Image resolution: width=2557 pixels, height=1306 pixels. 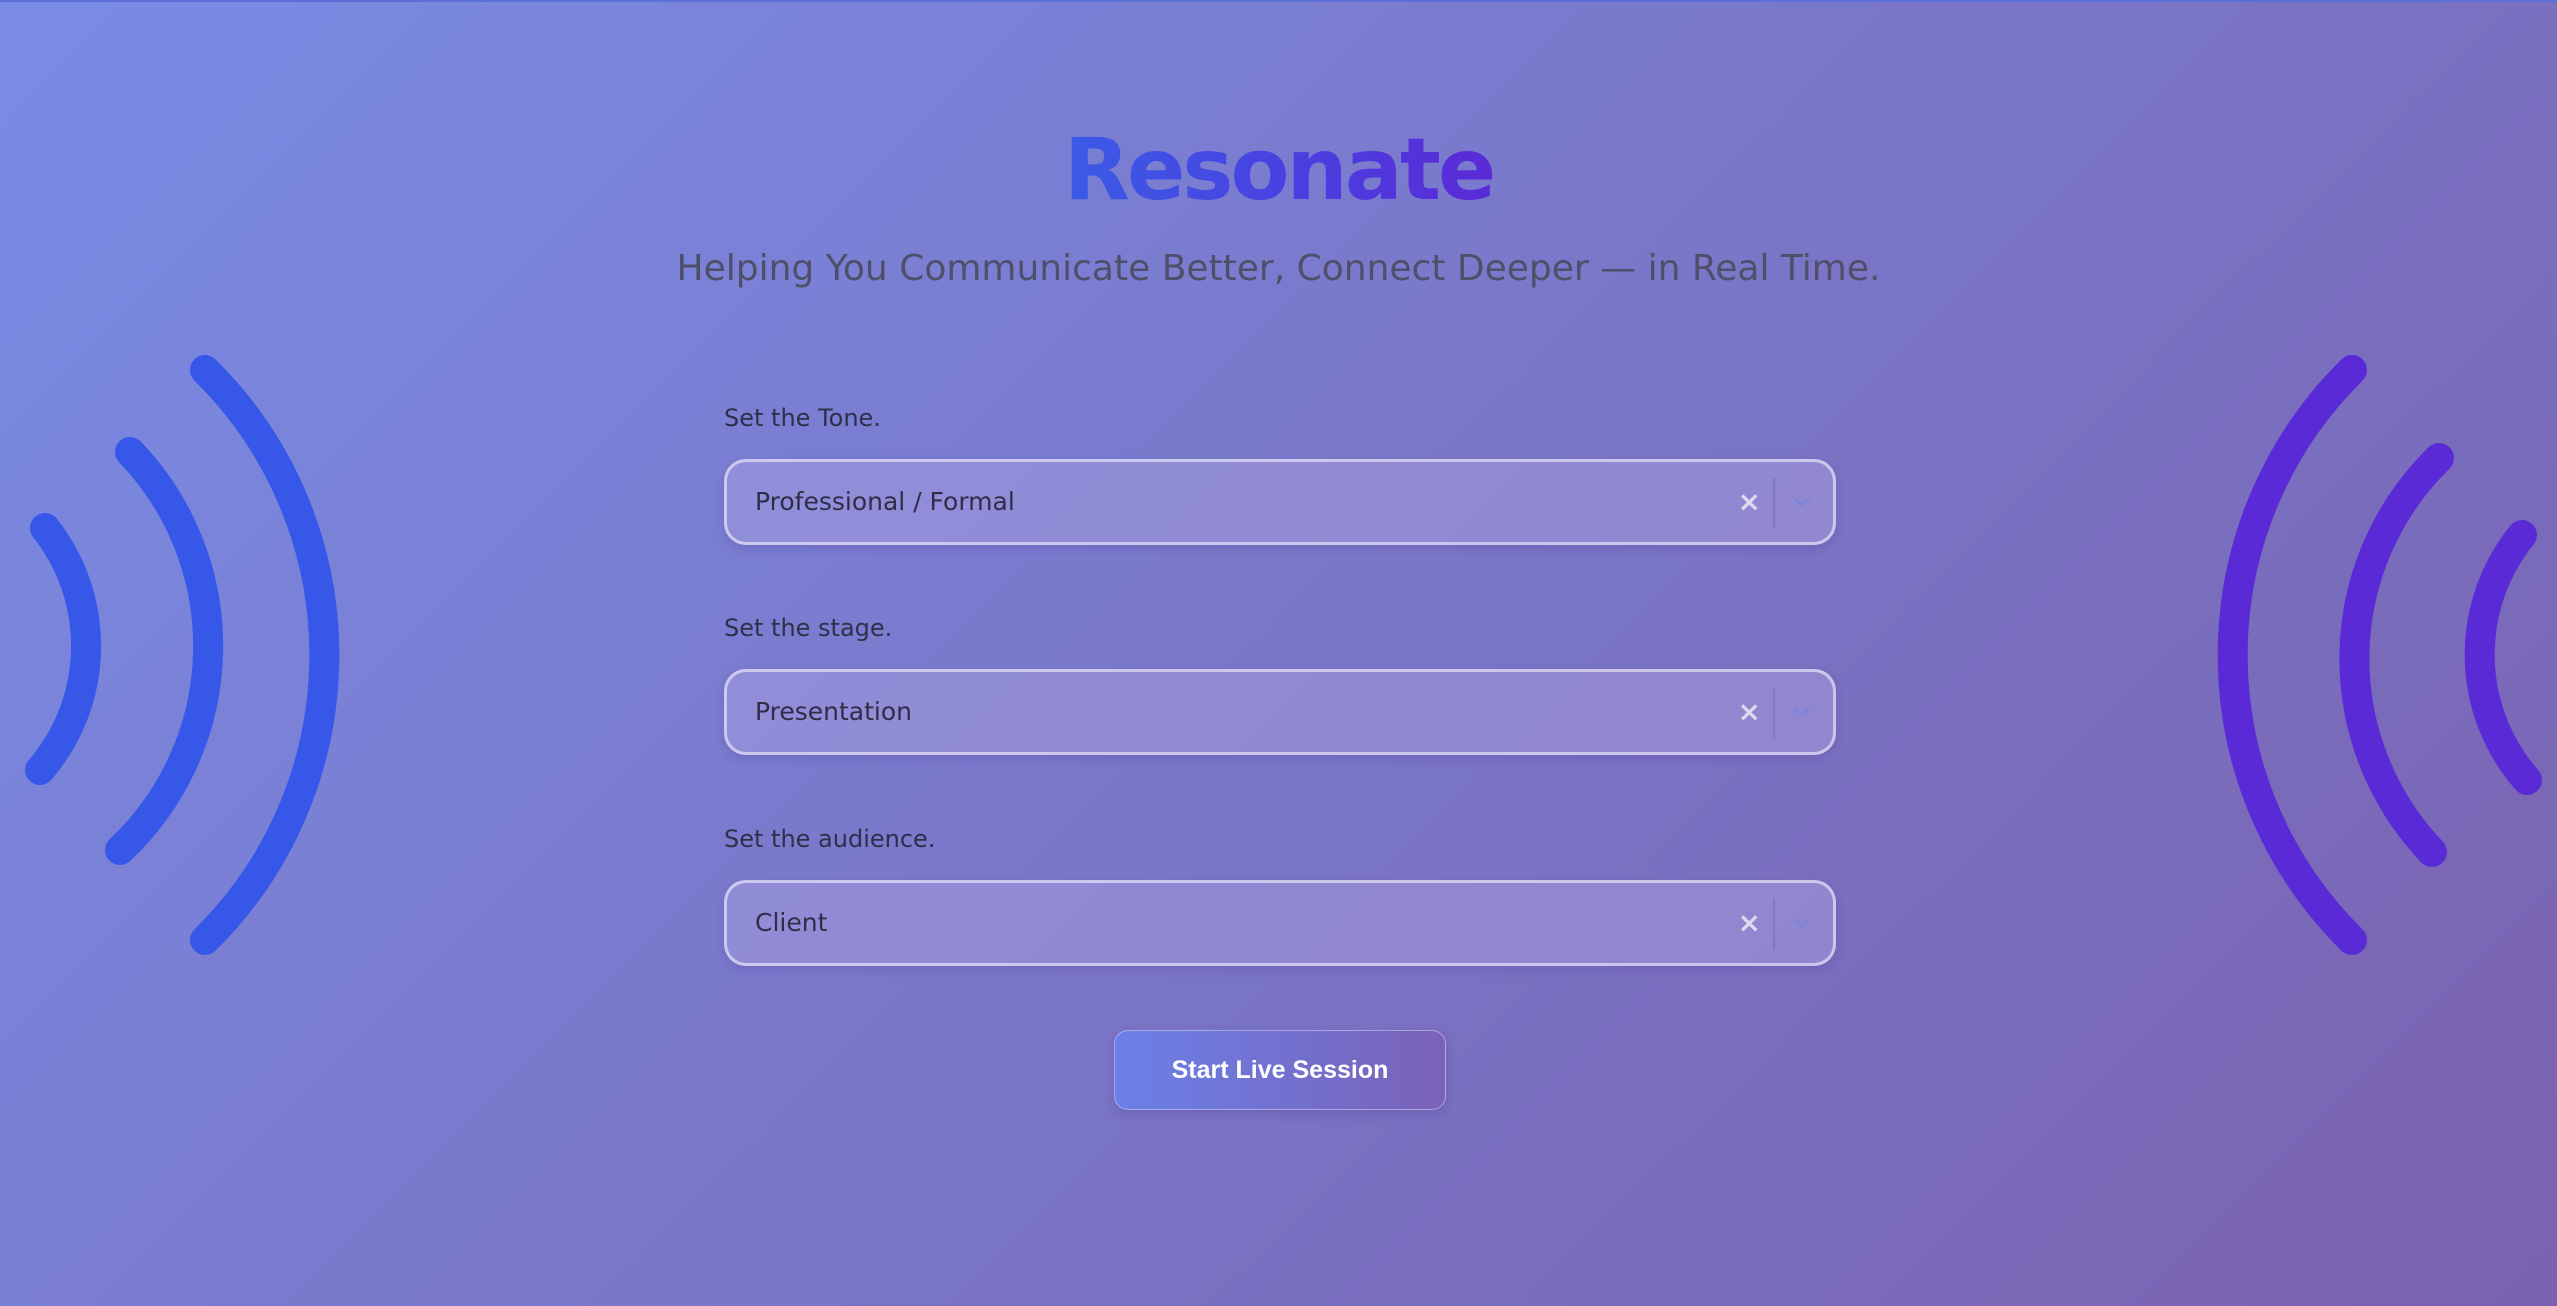 What do you see at coordinates (834, 711) in the screenshot?
I see `stage-select-value: Presentation` at bounding box center [834, 711].